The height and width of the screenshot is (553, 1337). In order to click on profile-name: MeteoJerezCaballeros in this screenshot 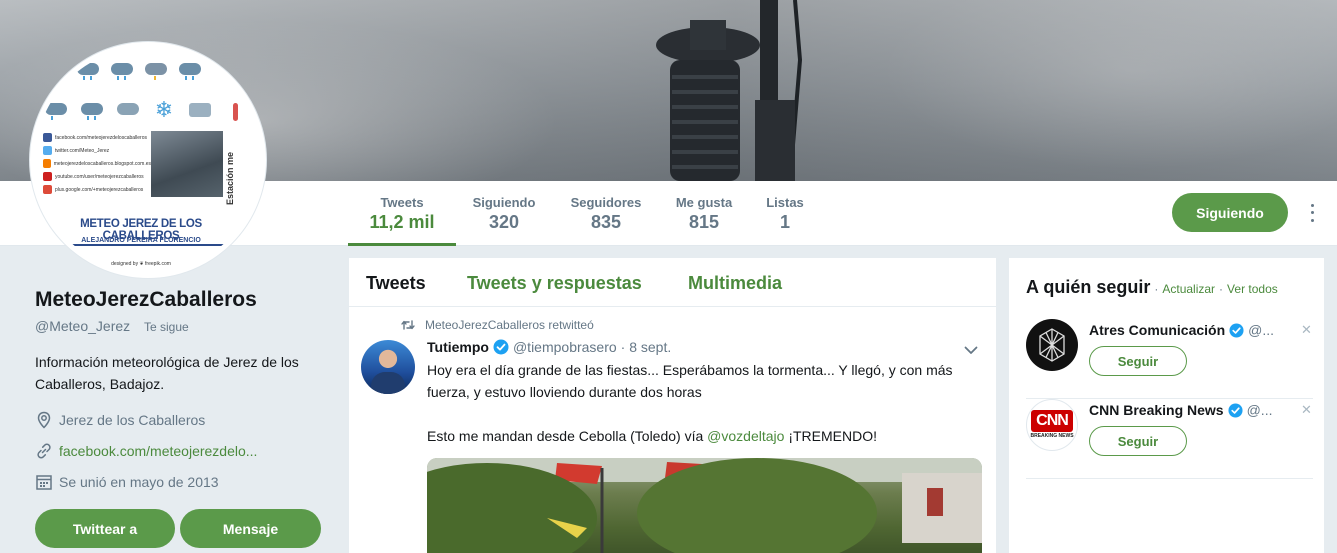, I will do `click(146, 300)`.